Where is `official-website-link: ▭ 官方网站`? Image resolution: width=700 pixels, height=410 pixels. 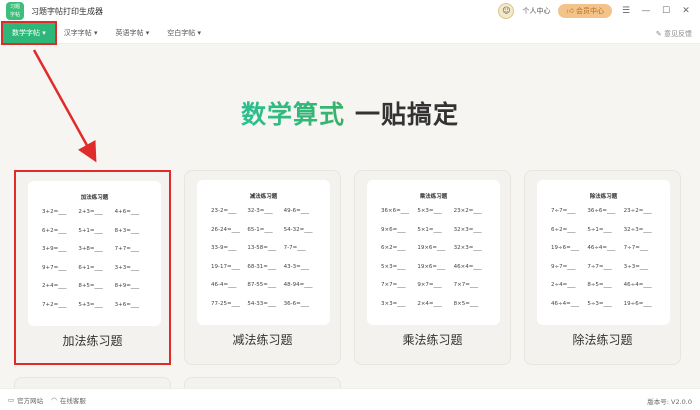 official-website-link: ▭ 官方网站 is located at coordinates (25, 400).